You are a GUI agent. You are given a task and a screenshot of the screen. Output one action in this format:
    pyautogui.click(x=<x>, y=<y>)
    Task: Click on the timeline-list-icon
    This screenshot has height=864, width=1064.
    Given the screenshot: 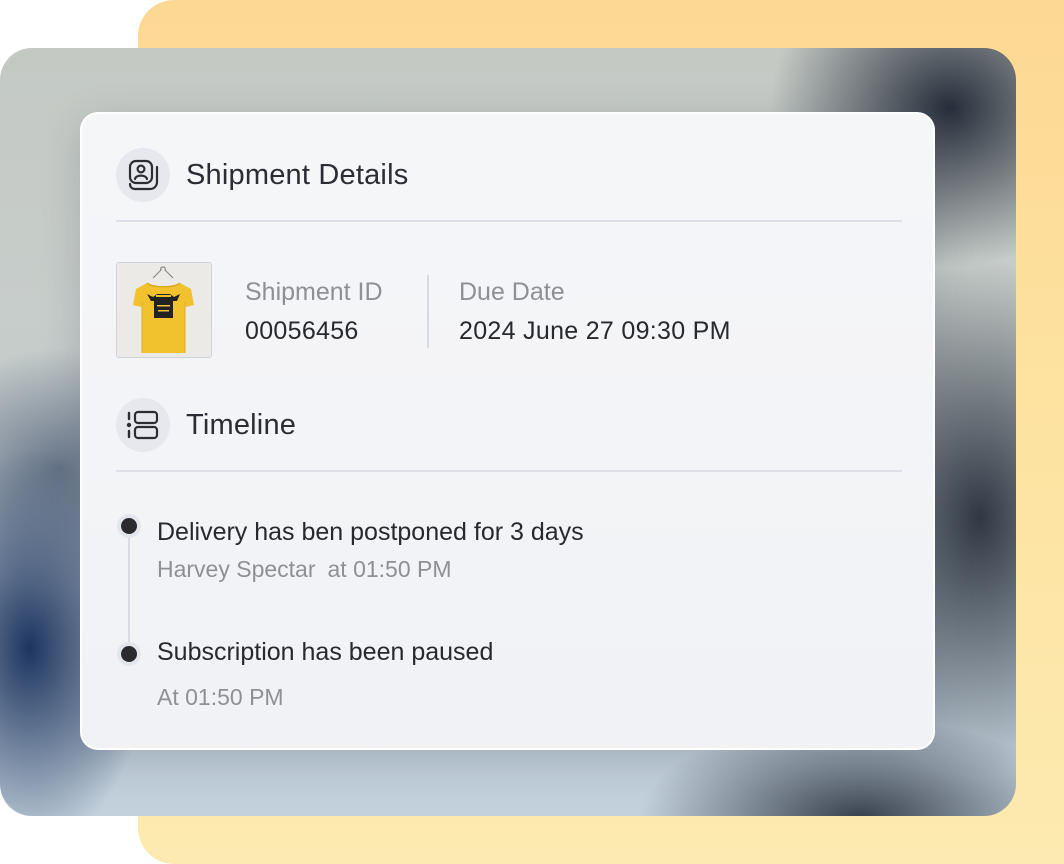 What is the action you would take?
    pyautogui.click(x=143, y=425)
    